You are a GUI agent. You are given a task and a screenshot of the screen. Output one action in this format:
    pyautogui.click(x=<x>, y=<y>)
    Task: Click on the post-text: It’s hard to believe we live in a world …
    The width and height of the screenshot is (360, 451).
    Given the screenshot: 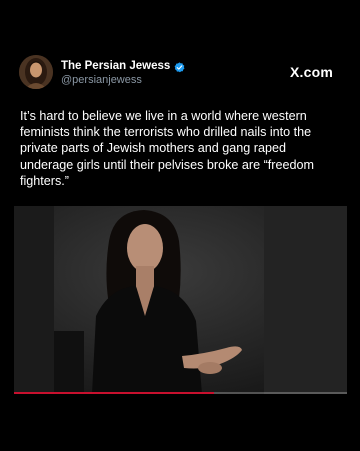 What is the action you would take?
    pyautogui.click(x=167, y=148)
    